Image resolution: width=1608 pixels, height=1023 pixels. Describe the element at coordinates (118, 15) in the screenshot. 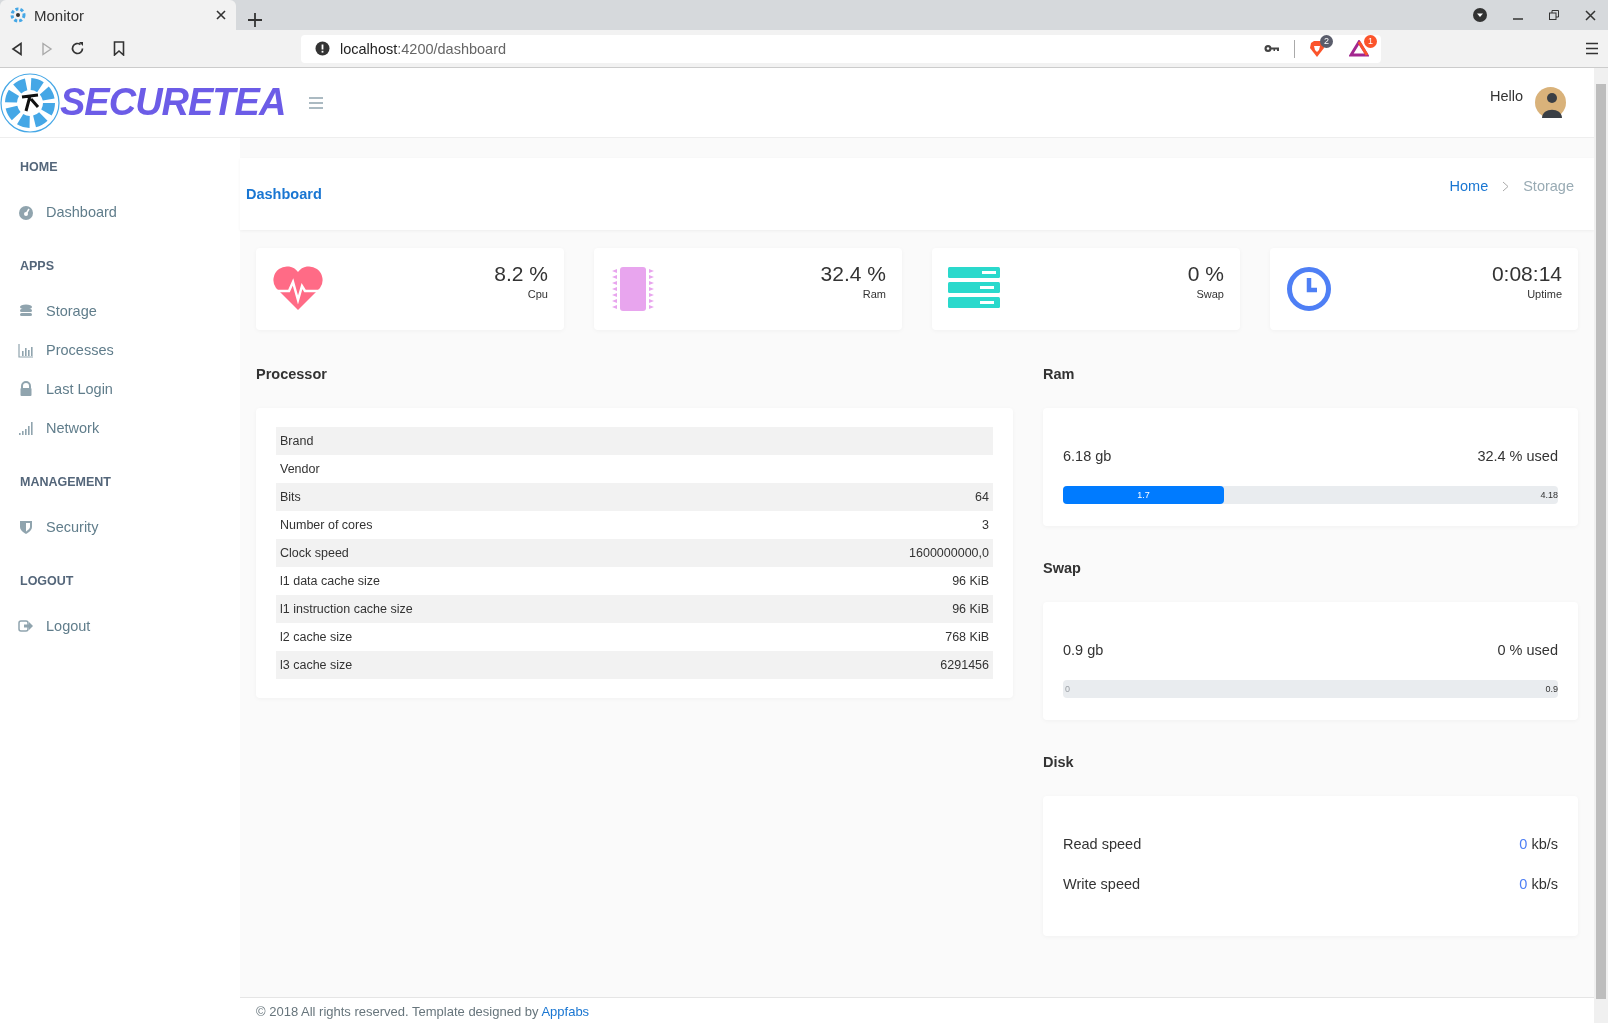

I see `browser-tab: Monitor` at that location.